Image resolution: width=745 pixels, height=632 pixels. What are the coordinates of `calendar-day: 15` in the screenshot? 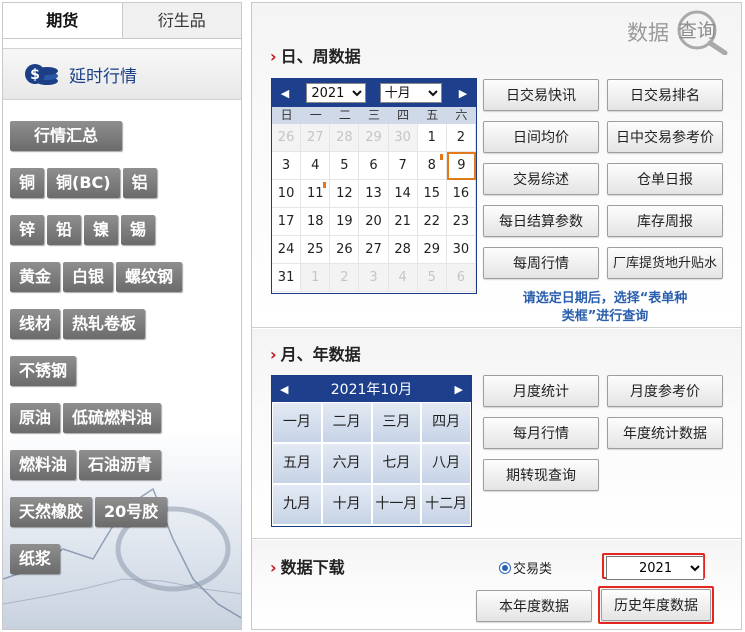 It's located at (432, 194).